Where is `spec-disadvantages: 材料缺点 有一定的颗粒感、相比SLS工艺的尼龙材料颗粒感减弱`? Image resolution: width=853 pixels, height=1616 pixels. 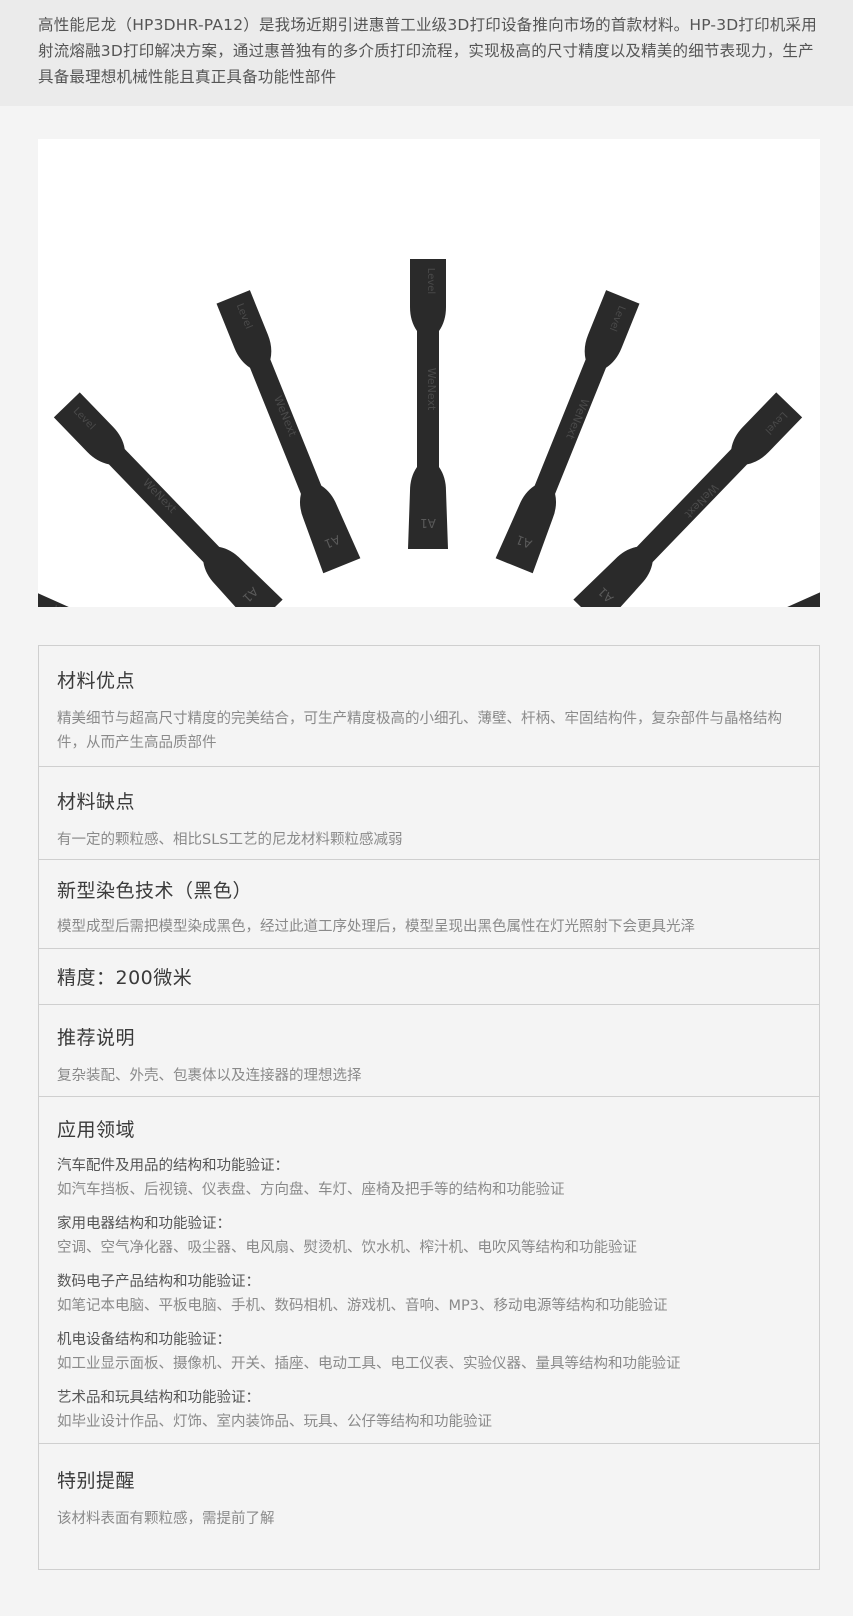 spec-disadvantages: 材料缺点 有一定的颗粒感、相比SLS工艺的尼龙材料颗粒感减弱 is located at coordinates (429, 813).